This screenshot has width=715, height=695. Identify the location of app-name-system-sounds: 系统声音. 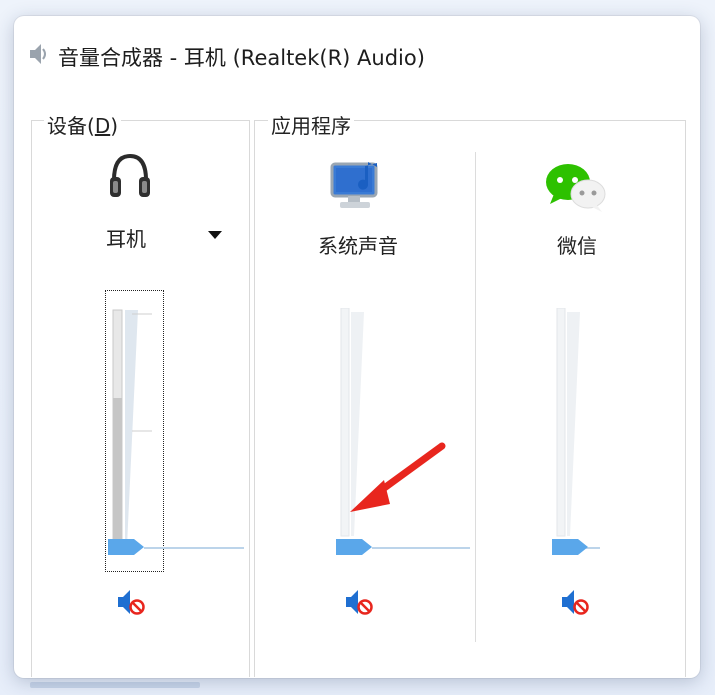
(358, 246).